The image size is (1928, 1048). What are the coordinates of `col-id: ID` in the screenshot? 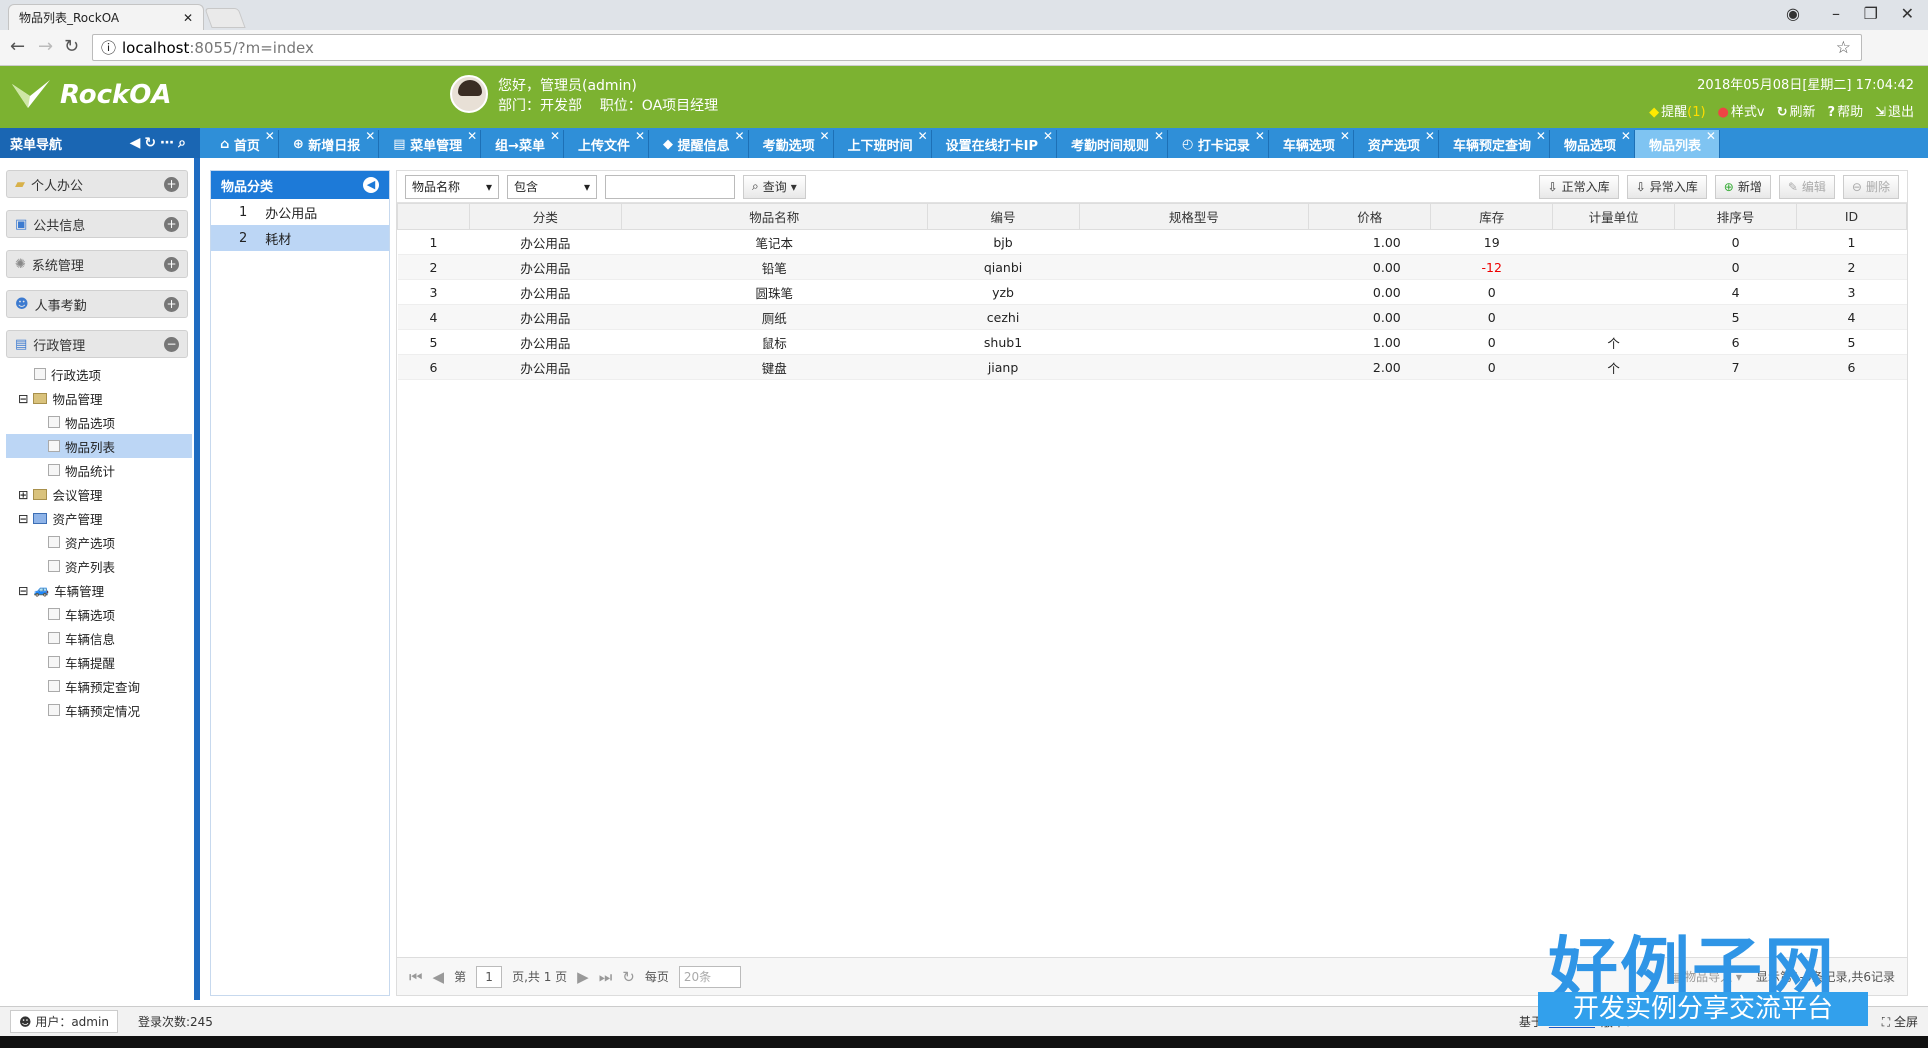 It's located at (1851, 216).